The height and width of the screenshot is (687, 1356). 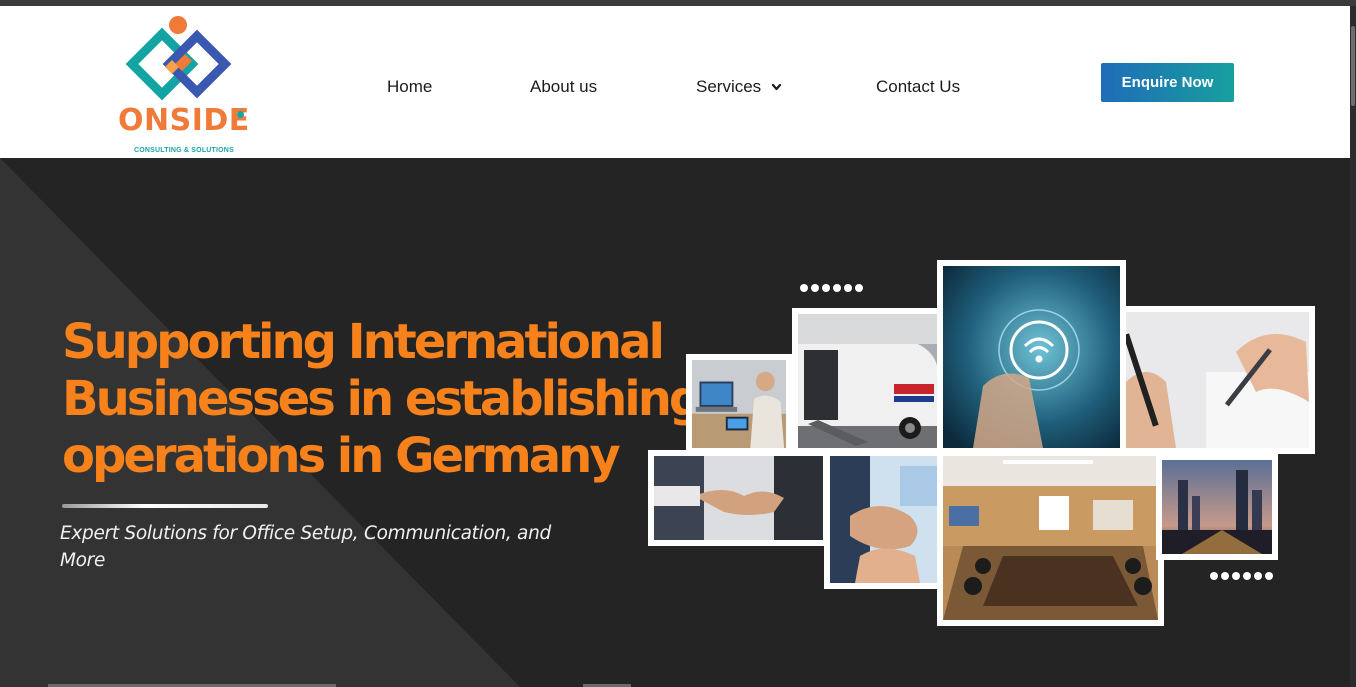 I want to click on pen-signing-photo, so click(x=1217, y=380).